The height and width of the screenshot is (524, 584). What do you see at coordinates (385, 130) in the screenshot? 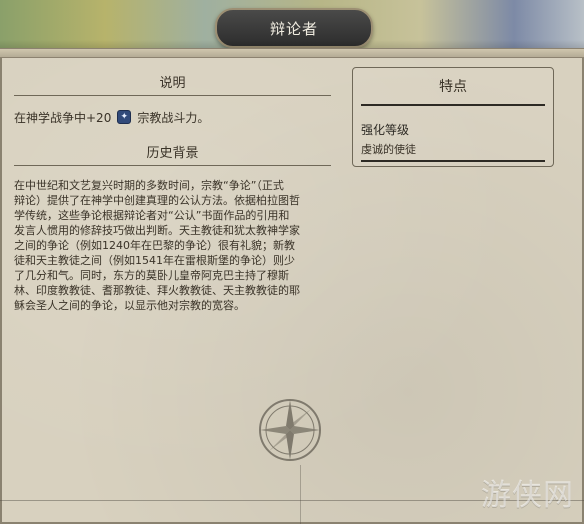
I see `promotion-name: 强化等级` at bounding box center [385, 130].